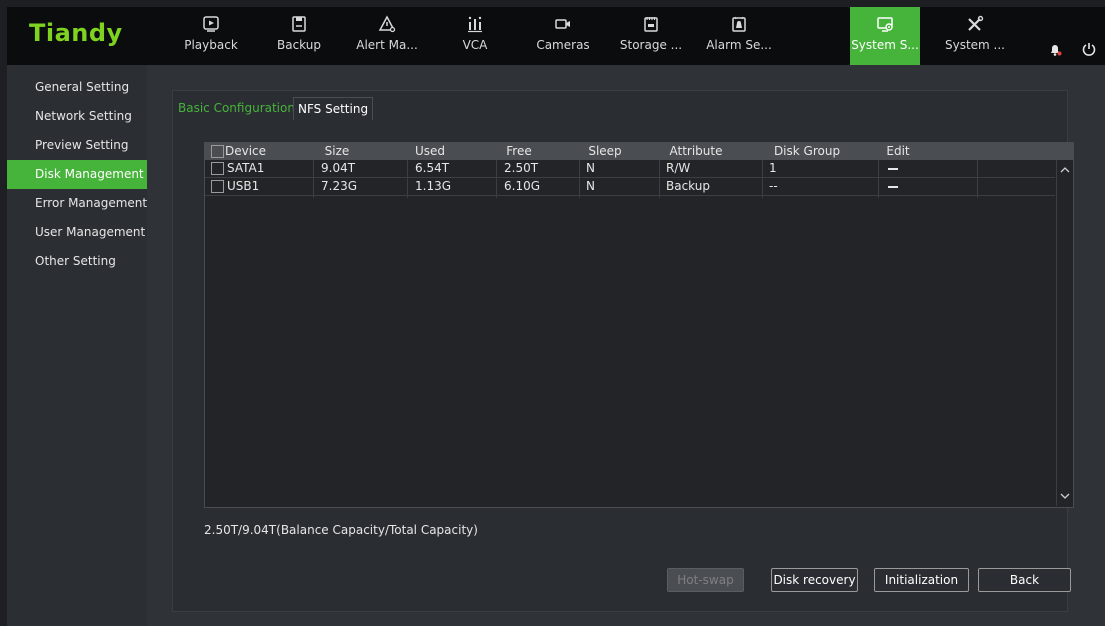 The height and width of the screenshot is (626, 1105). Describe the element at coordinates (688, 186) in the screenshot. I see `cell-attribute: Backup` at that location.